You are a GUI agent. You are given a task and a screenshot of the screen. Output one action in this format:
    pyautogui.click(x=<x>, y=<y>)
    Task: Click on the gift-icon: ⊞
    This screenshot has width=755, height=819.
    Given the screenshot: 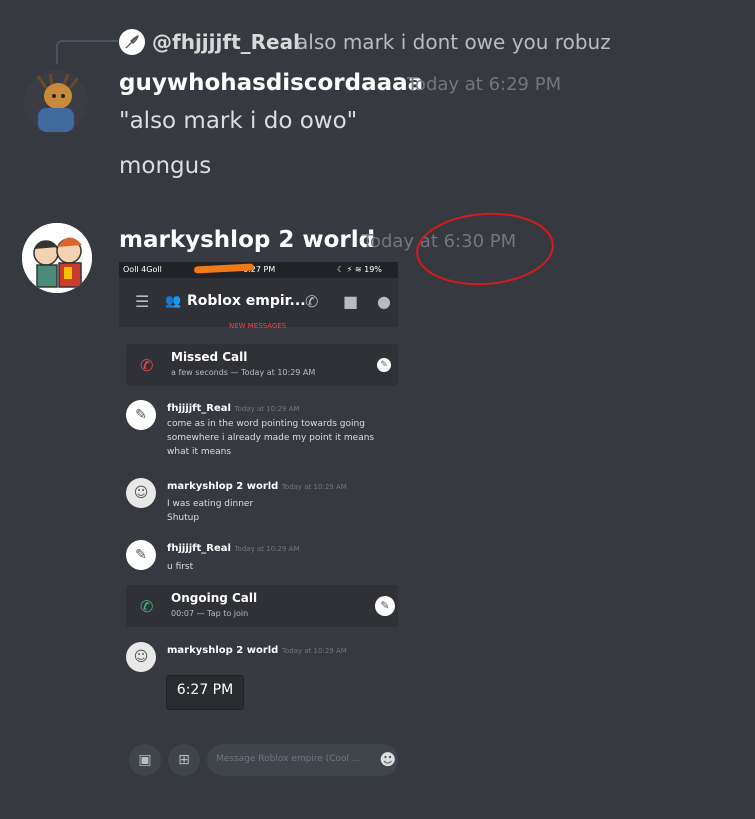 What is the action you would take?
    pyautogui.click(x=184, y=760)
    